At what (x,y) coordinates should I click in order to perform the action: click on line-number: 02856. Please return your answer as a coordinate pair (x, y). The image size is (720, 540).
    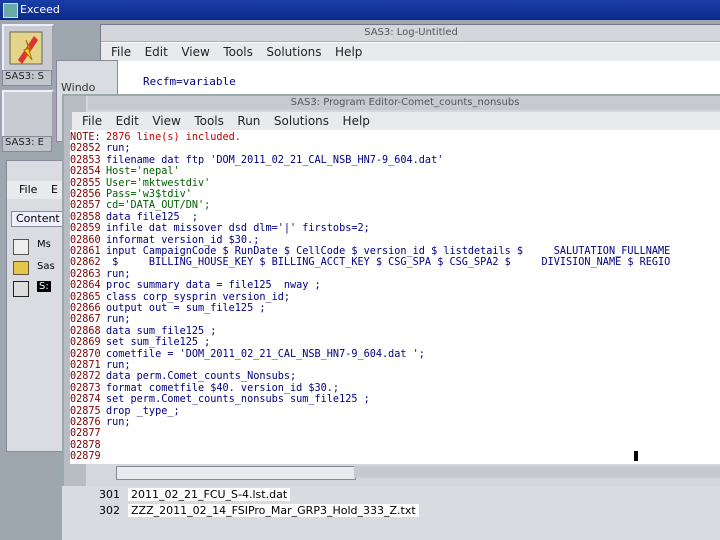
    Looking at the image, I should click on (85, 194).